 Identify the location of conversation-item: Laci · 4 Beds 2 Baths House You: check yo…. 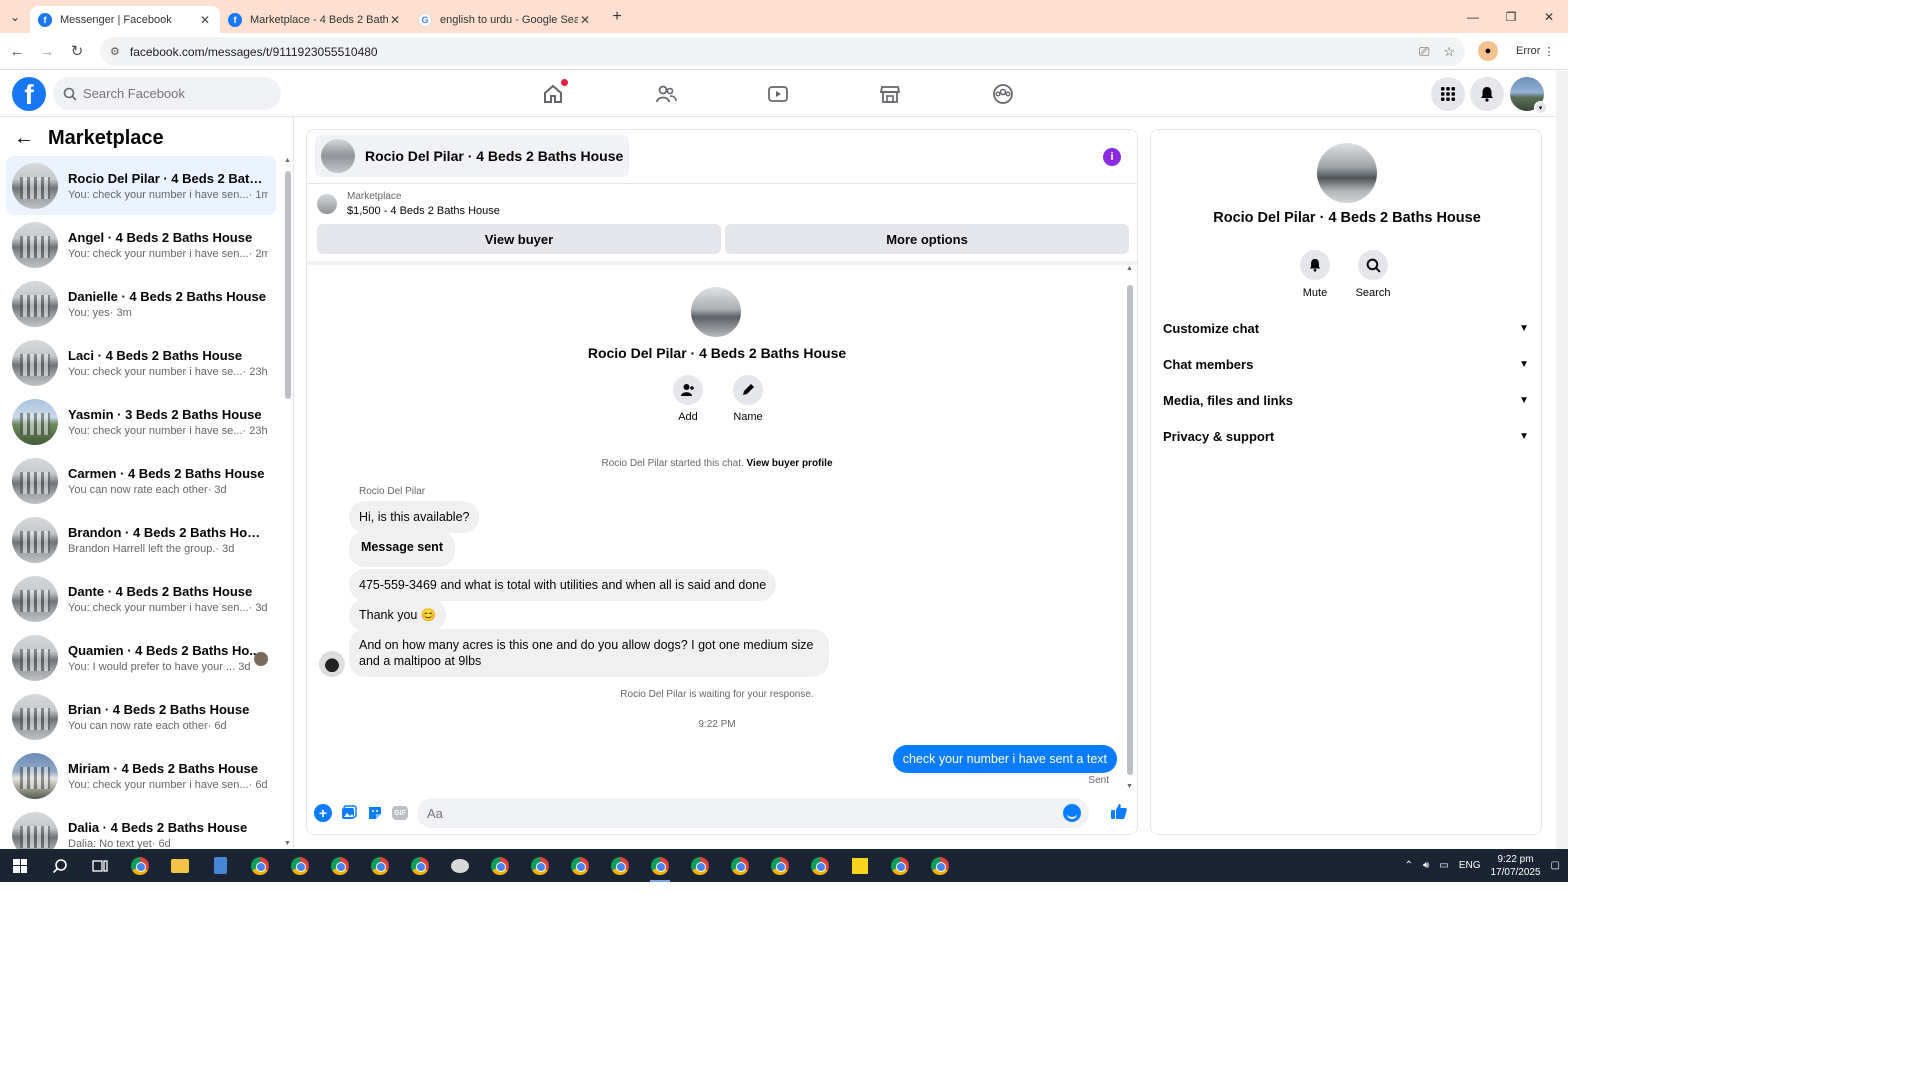
(141, 362).